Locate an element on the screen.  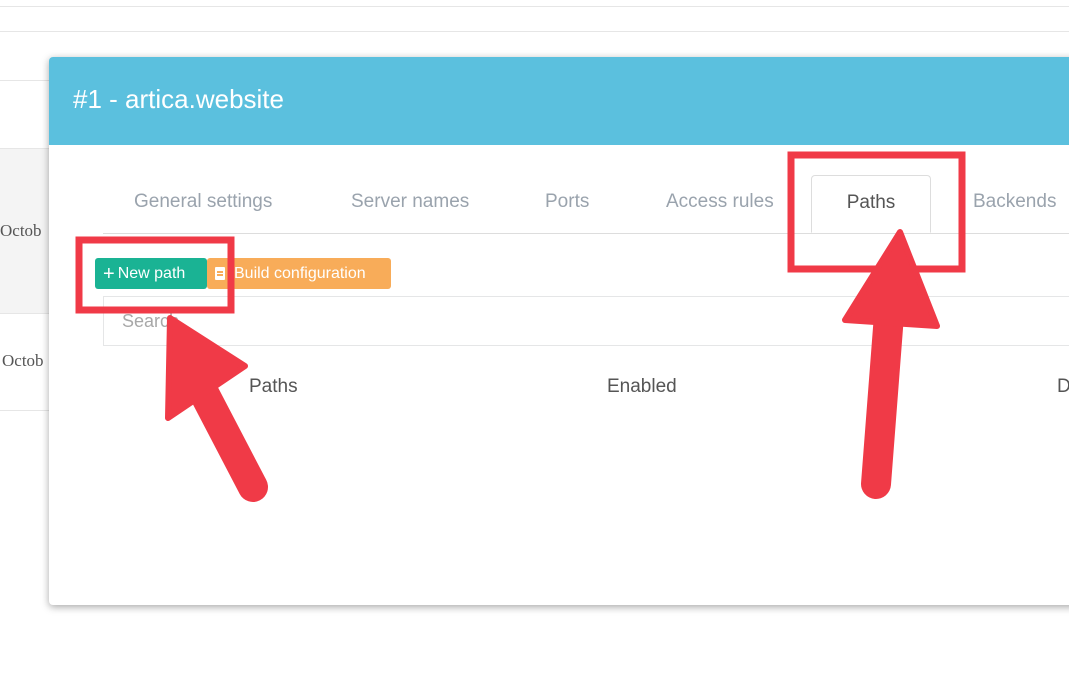
new-path-button: + New path is located at coordinates (151, 273).